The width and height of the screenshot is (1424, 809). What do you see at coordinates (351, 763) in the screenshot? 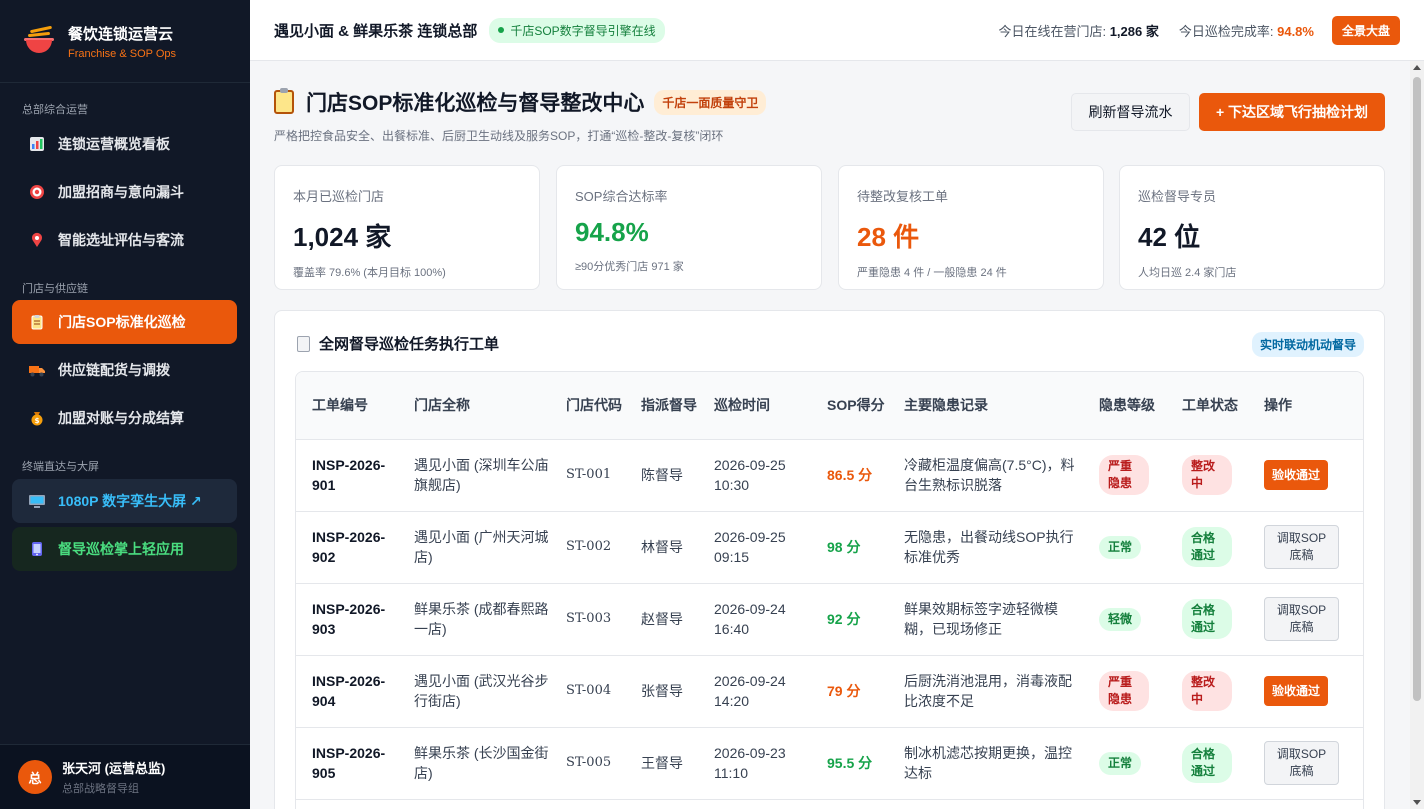
I see `order-id: INSP-2026-905` at bounding box center [351, 763].